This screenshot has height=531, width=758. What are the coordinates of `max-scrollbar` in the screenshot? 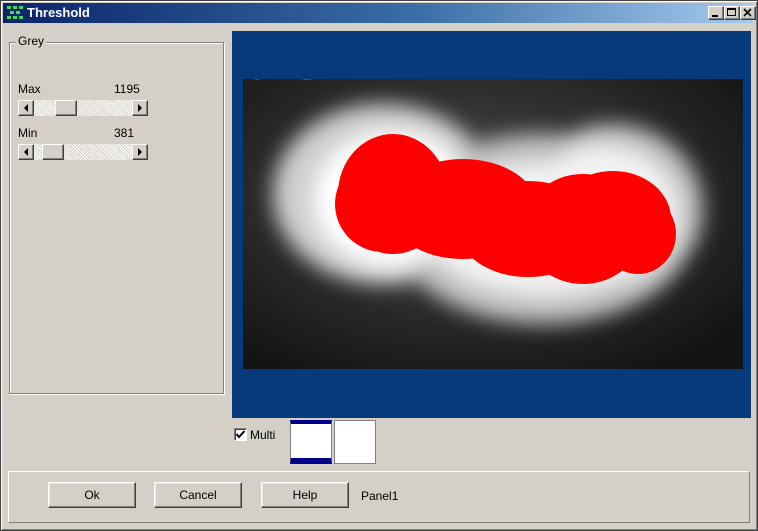 It's located at (83, 108).